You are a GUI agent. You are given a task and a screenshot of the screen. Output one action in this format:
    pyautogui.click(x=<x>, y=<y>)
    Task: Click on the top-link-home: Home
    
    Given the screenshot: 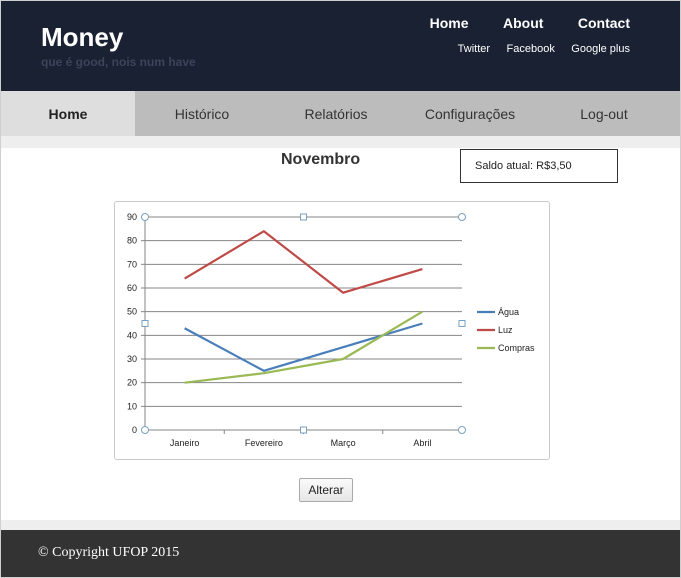 What is the action you would take?
    pyautogui.click(x=449, y=23)
    